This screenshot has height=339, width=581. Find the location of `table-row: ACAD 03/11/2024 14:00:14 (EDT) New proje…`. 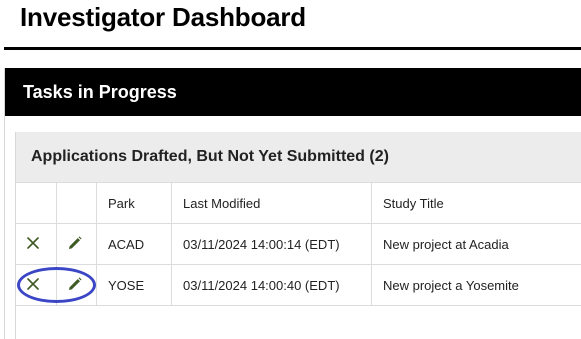

table-row: ACAD 03/11/2024 14:00:14 (EDT) New proje… is located at coordinates (298, 244).